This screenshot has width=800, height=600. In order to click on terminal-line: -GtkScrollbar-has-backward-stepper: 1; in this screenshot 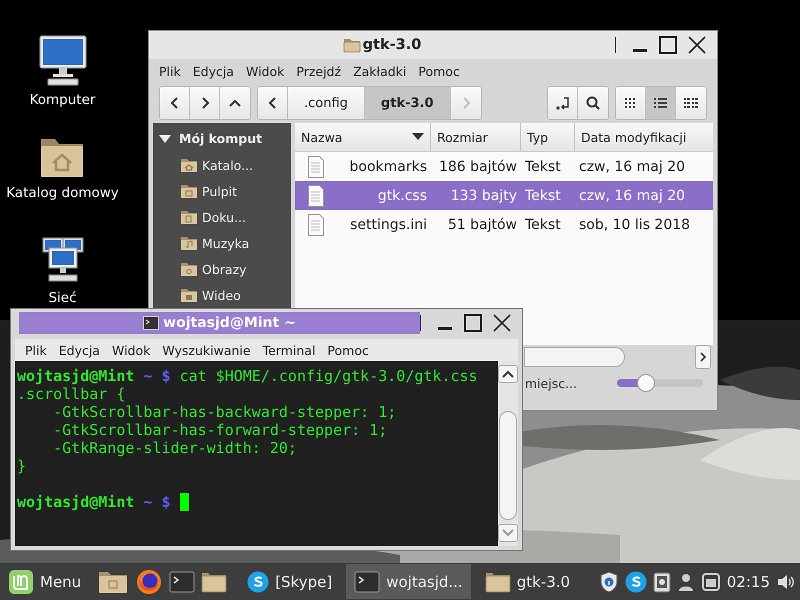, I will do `click(225, 412)`.